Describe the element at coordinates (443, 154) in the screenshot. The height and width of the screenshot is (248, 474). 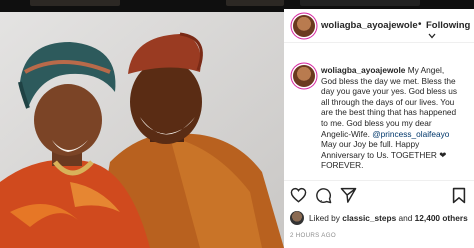
I see `heart-emoji: ❤` at that location.